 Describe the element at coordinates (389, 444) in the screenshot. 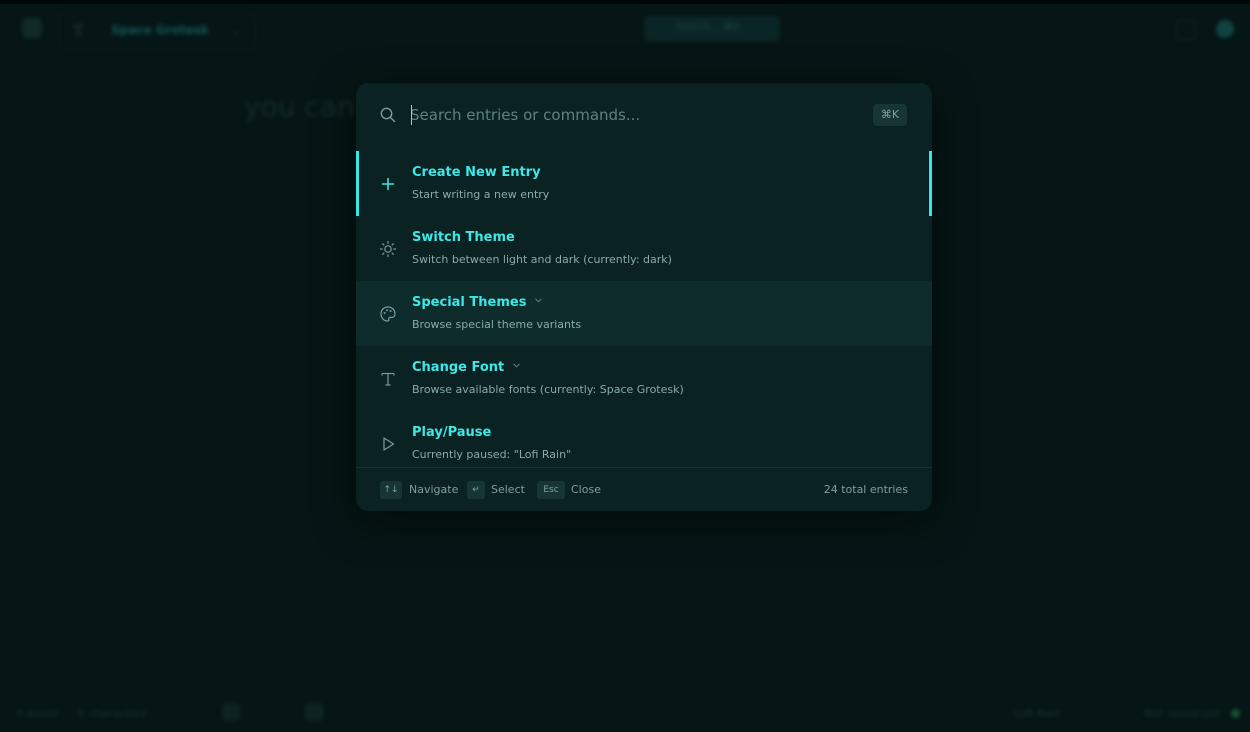

I see `play-icon` at that location.